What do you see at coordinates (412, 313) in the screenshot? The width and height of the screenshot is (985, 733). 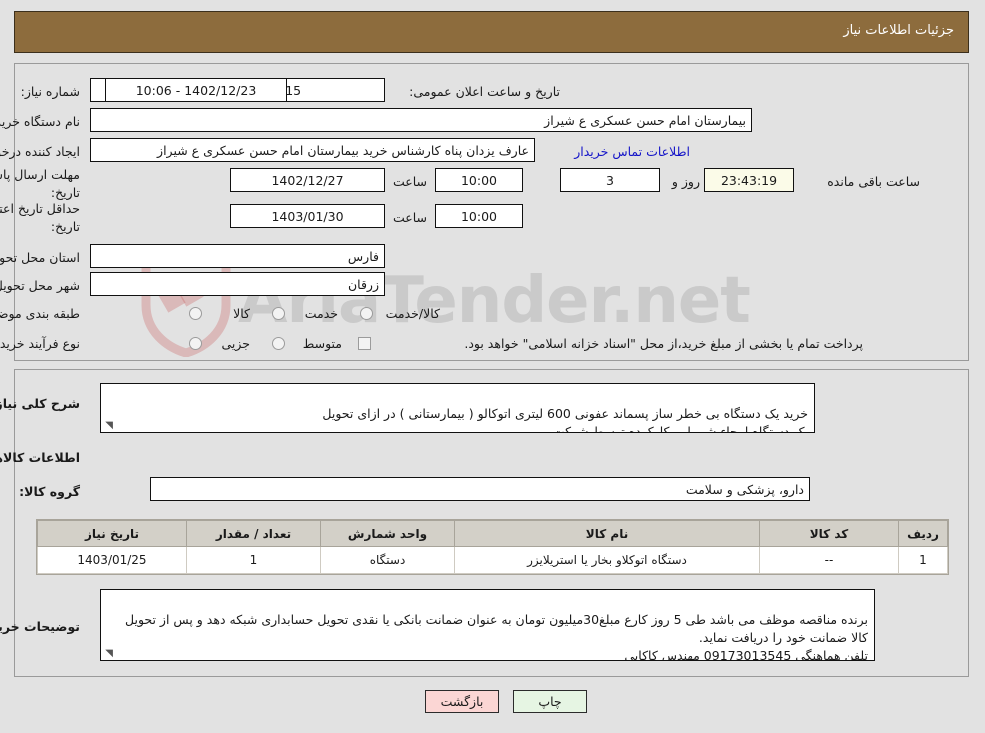 I see `radio-category-kala-khedmat-label: کالا/خدمت` at bounding box center [412, 313].